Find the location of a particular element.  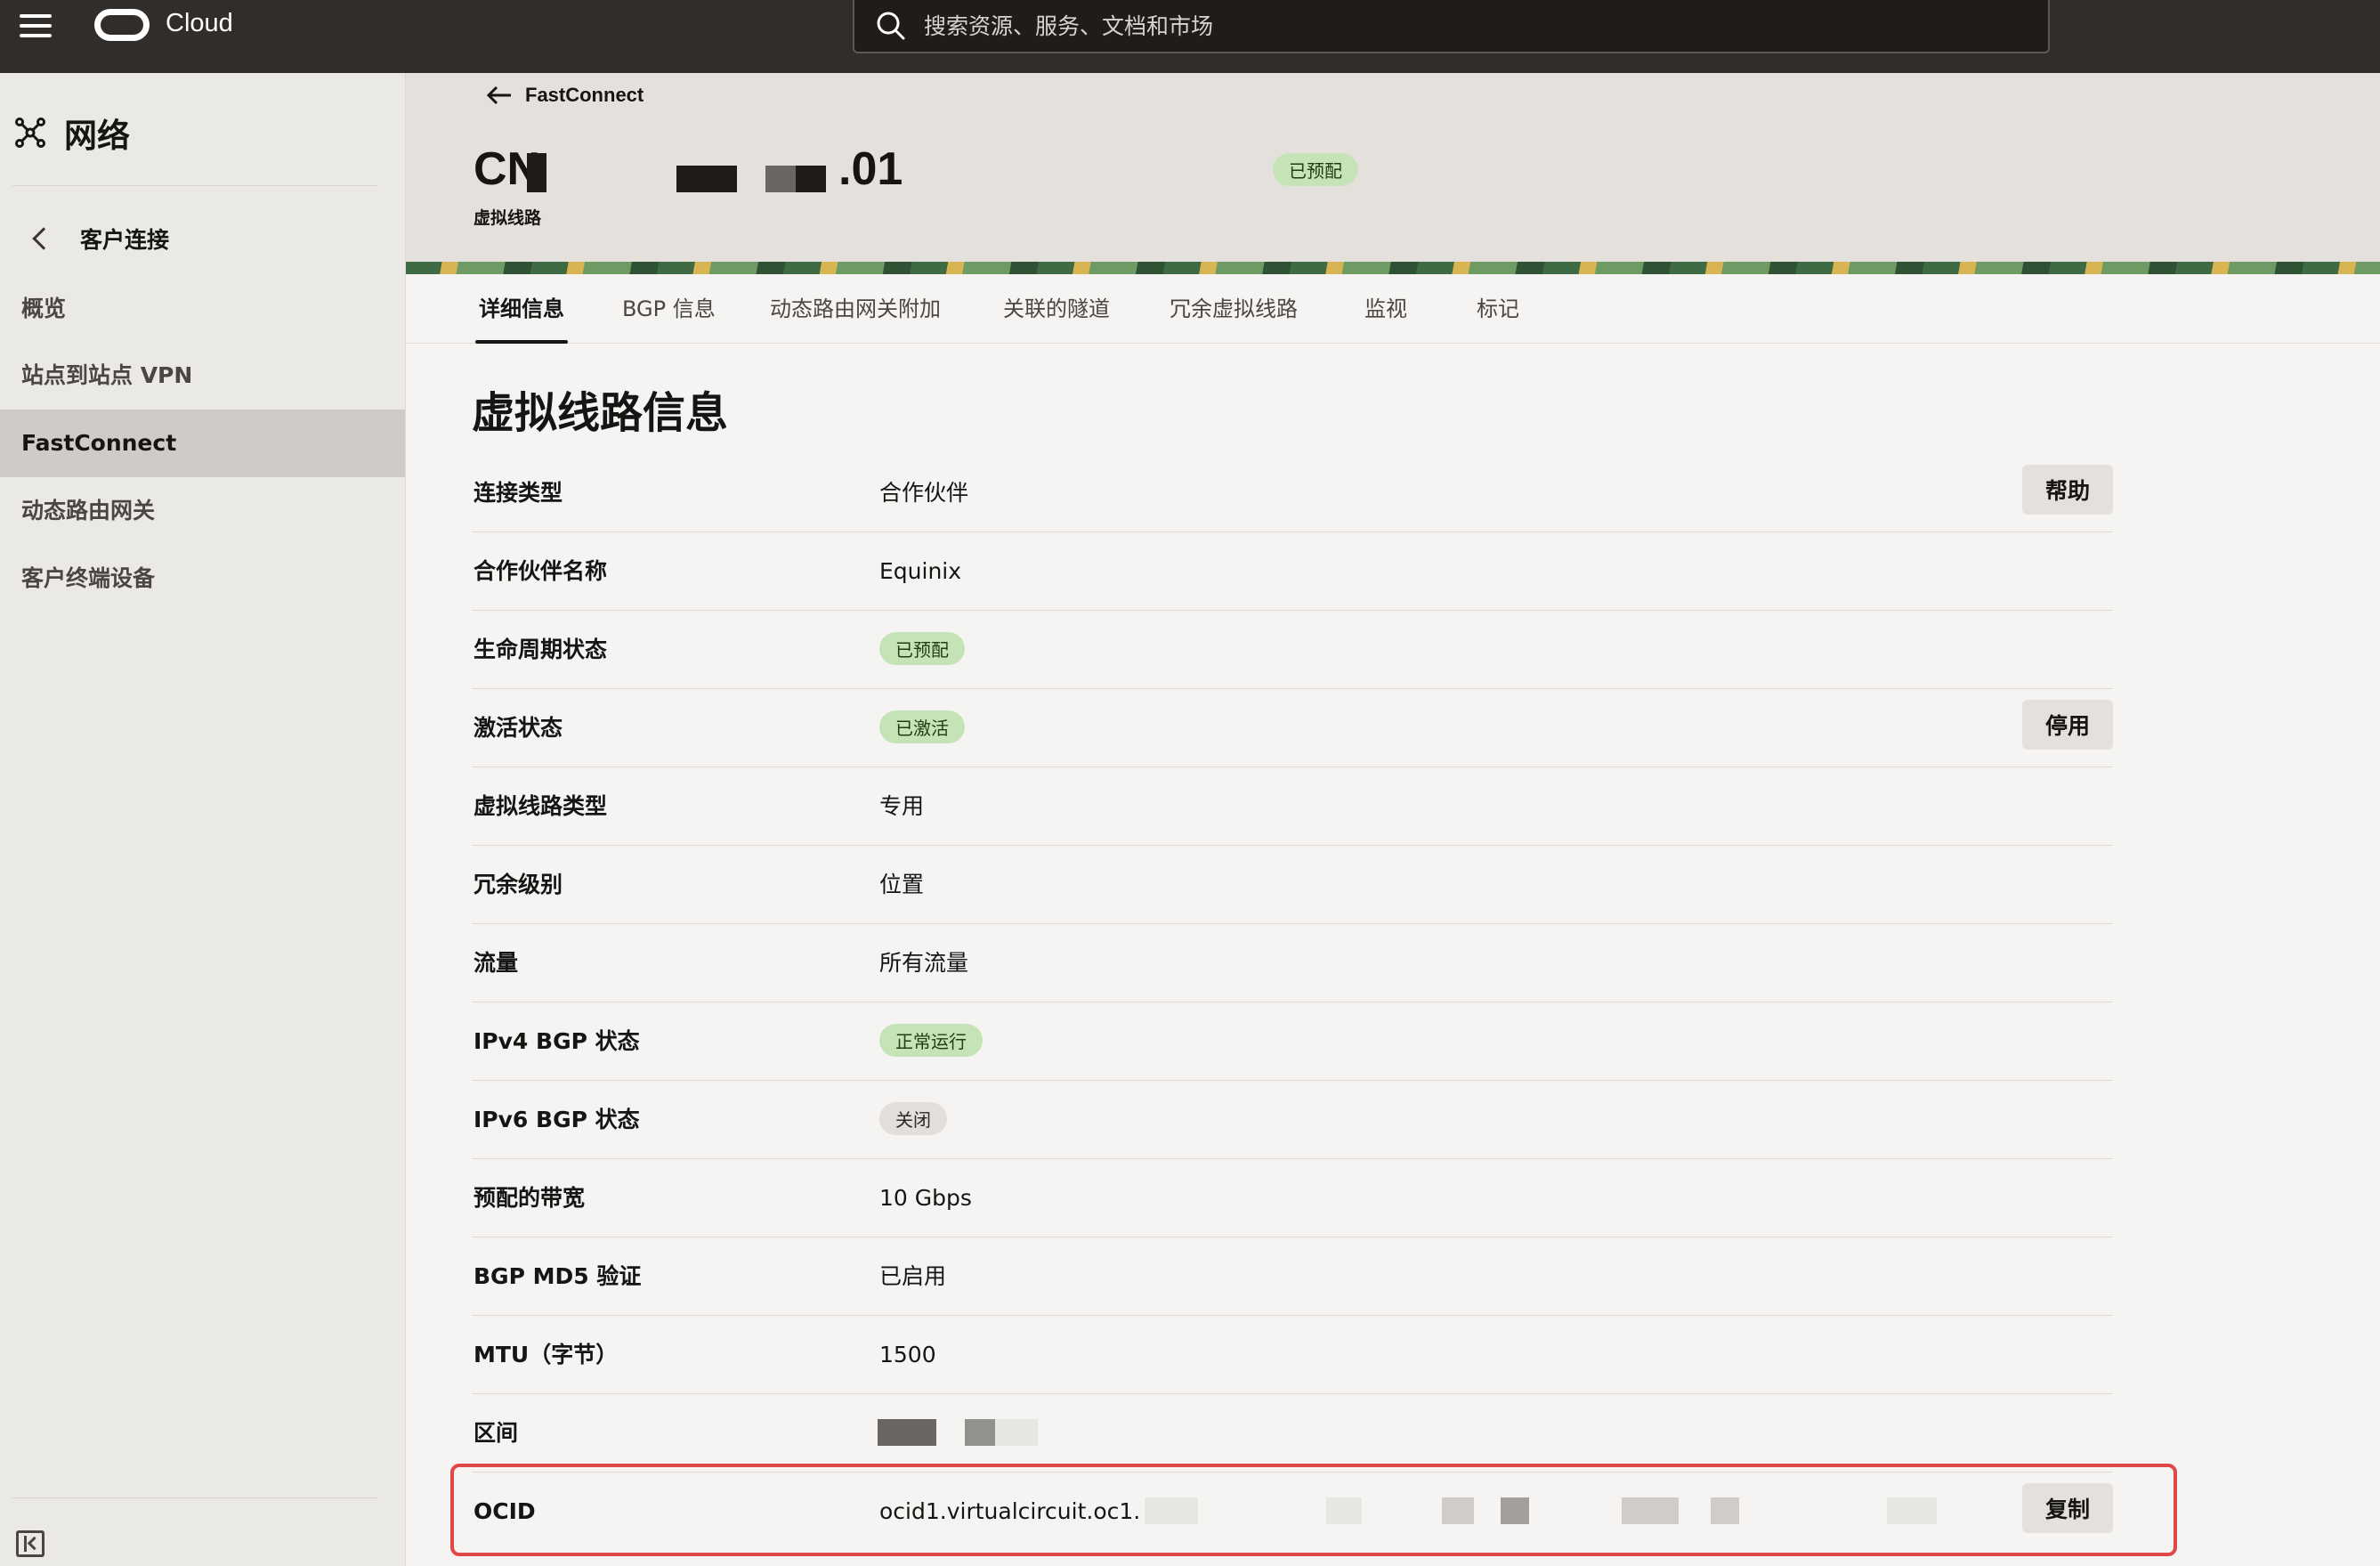

detail-row-ipv4-bgp: IPv4 BGP 状态 正常运行 is located at coordinates (1293, 1041).